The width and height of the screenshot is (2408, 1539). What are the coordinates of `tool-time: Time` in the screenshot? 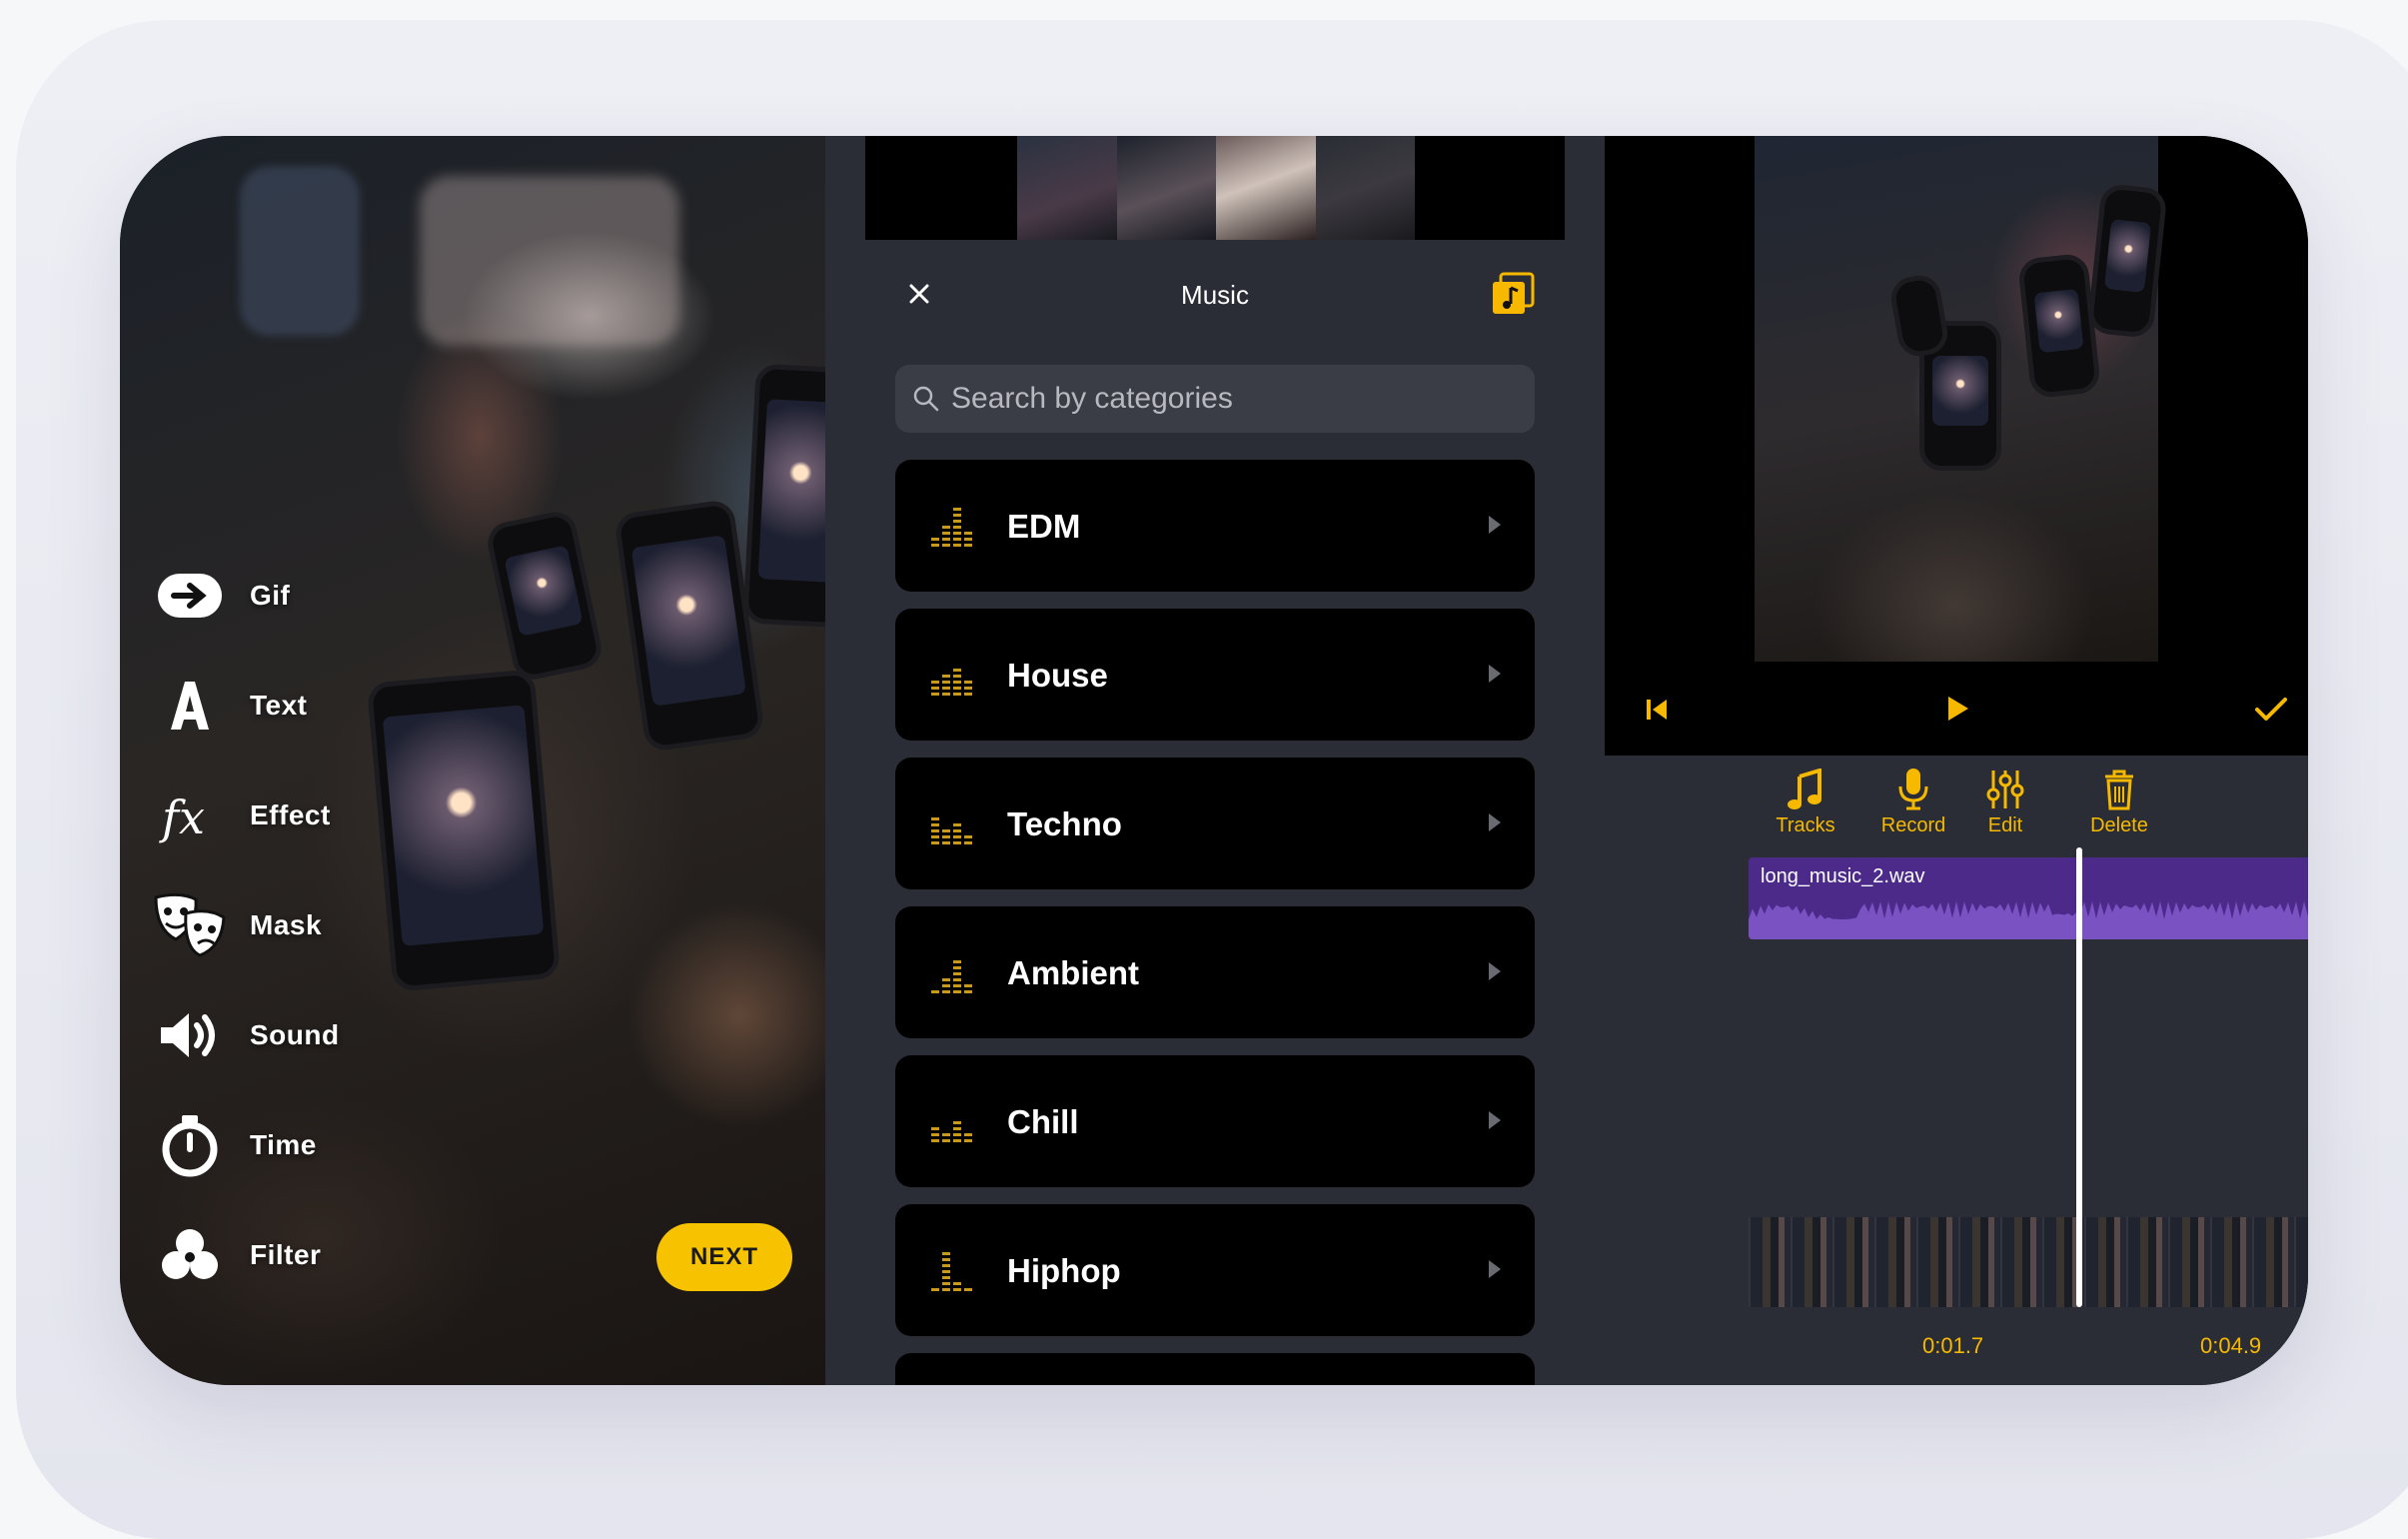 It's located at (280, 1145).